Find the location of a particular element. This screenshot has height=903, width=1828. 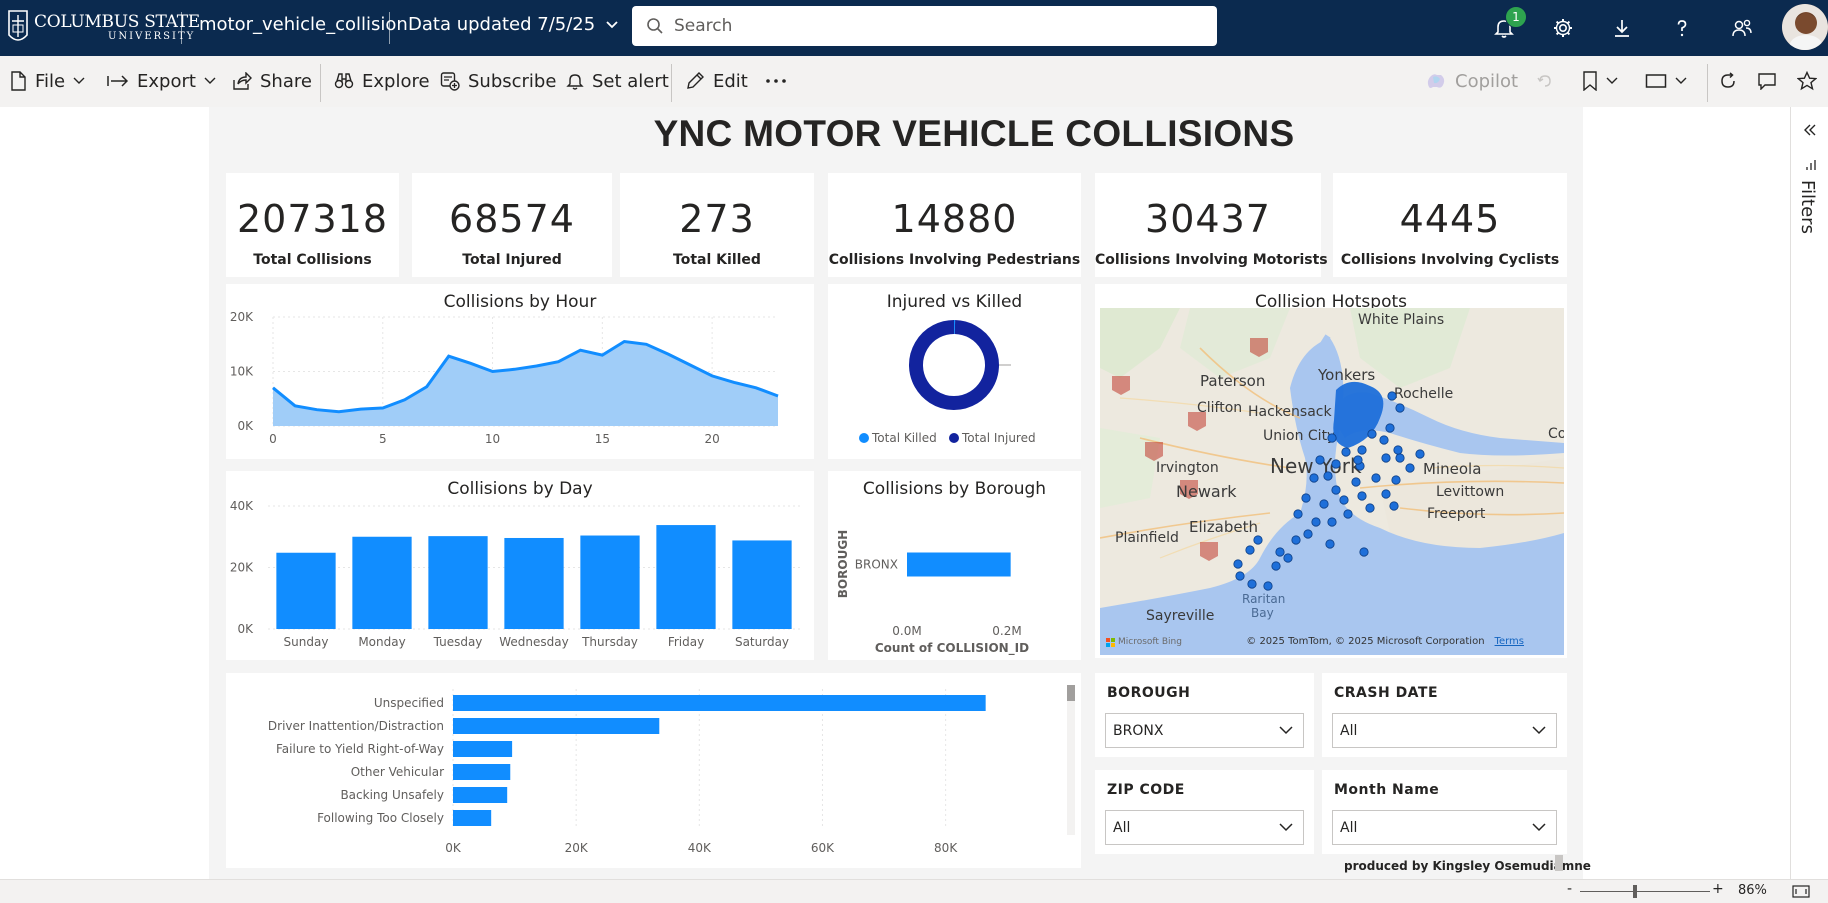

donut-chart: Total KilledTotal Injured is located at coordinates (954, 371).